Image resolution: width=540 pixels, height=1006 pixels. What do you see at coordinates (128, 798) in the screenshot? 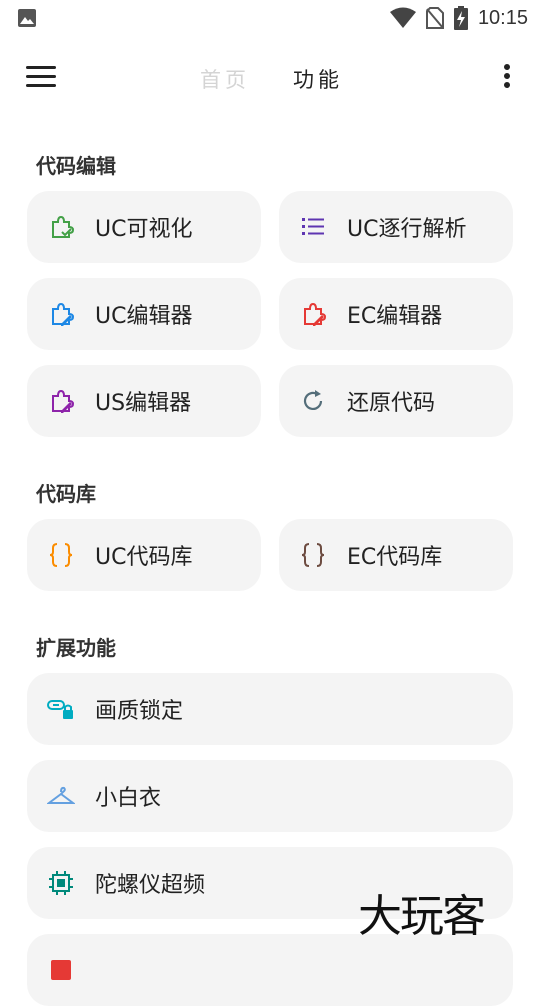
I see `card-label: 小白衣` at bounding box center [128, 798].